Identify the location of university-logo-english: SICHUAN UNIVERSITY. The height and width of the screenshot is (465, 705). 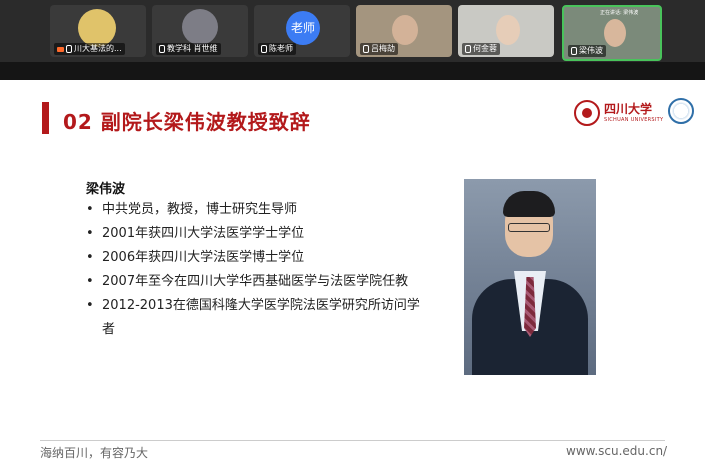
(634, 120).